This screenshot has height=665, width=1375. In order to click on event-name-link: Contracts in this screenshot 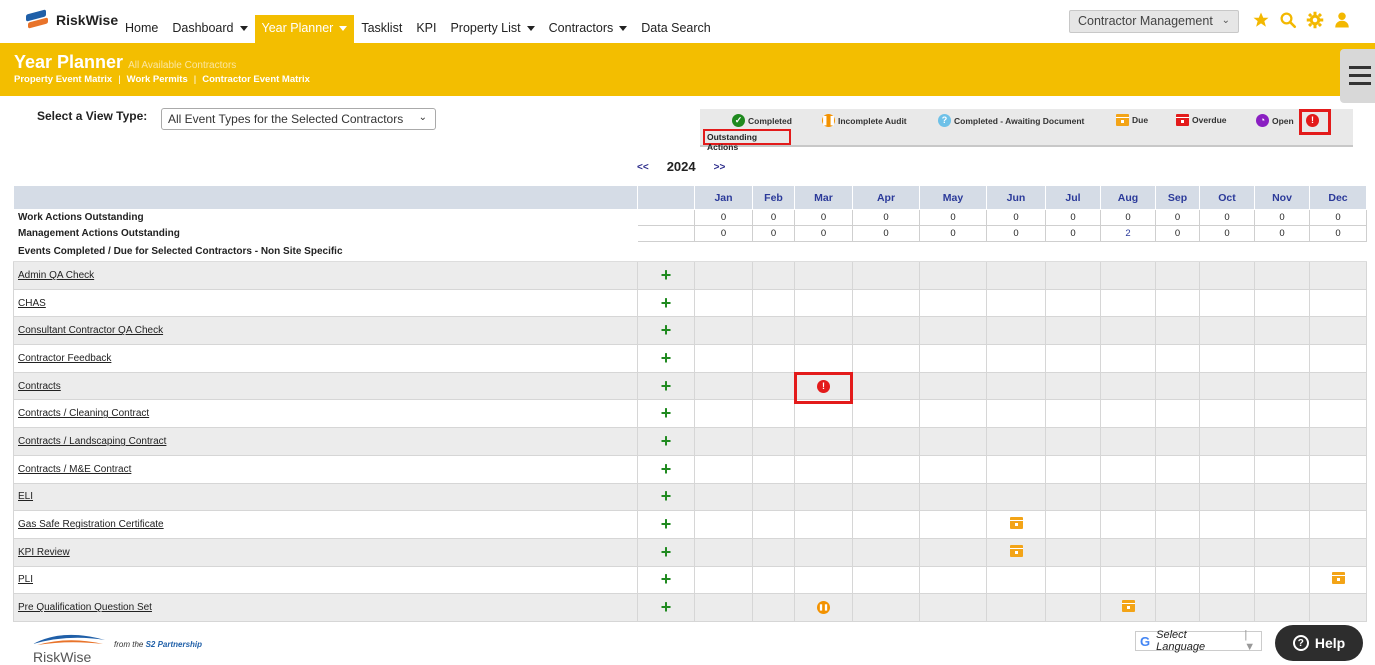, I will do `click(39, 386)`.